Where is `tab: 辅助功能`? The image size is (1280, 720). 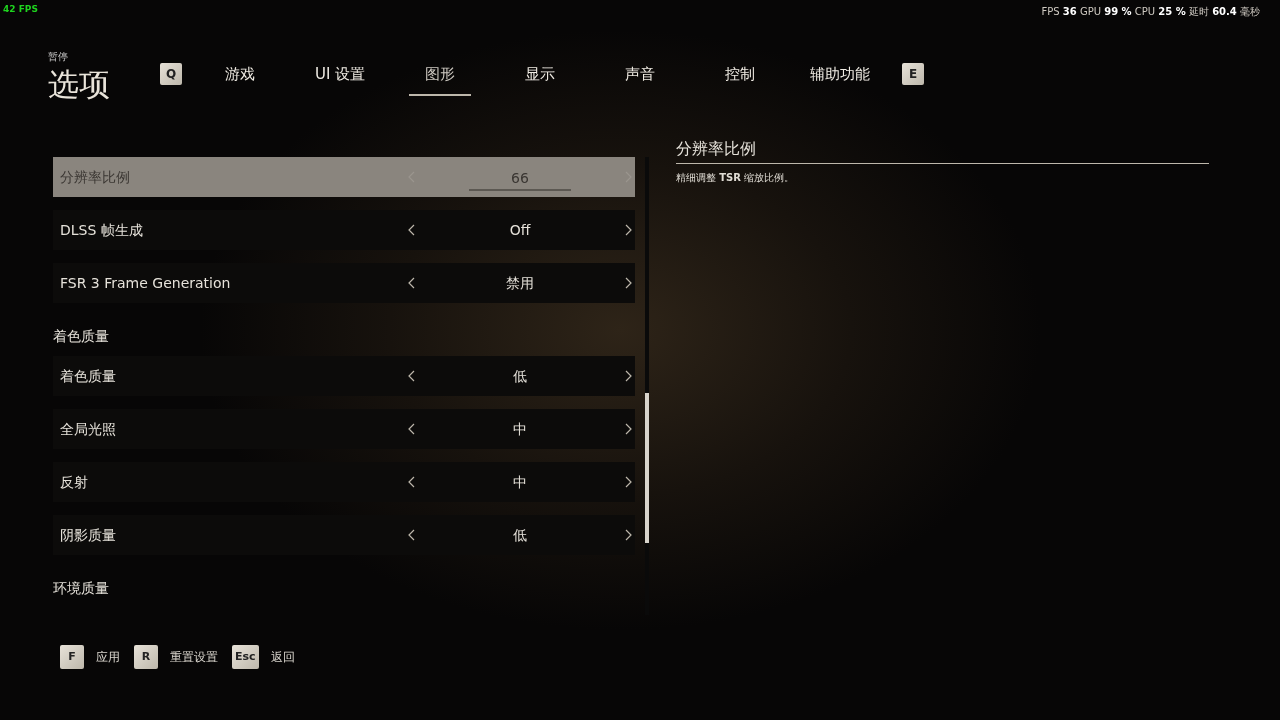 tab: 辅助功能 is located at coordinates (840, 83).